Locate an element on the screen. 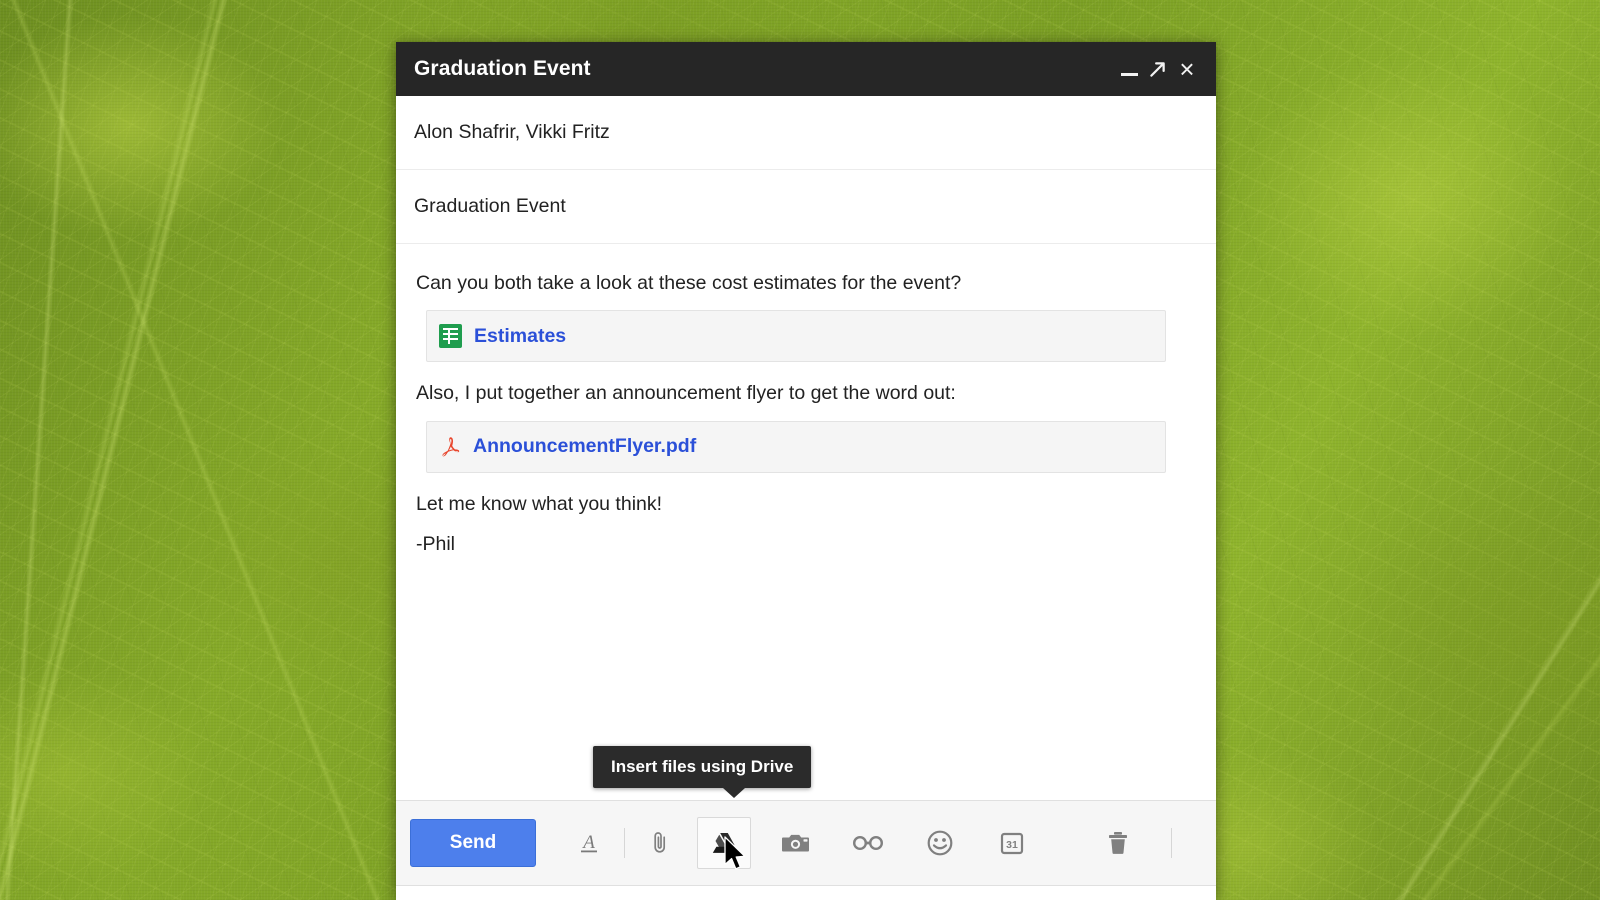  insert-invitation-icon: 31 is located at coordinates (1012, 843).